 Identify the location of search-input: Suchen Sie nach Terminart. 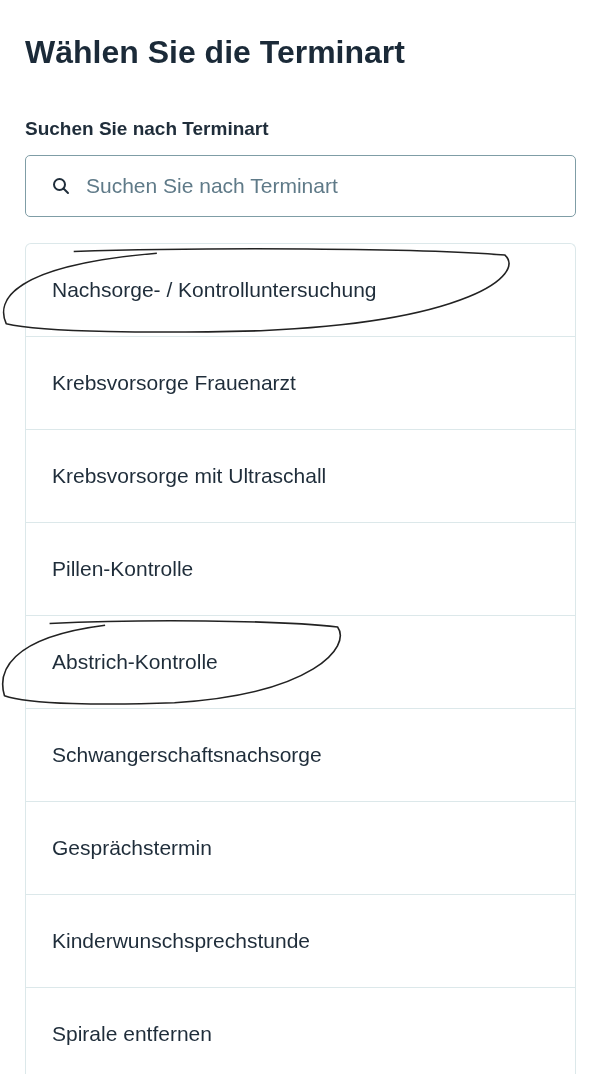
(316, 186).